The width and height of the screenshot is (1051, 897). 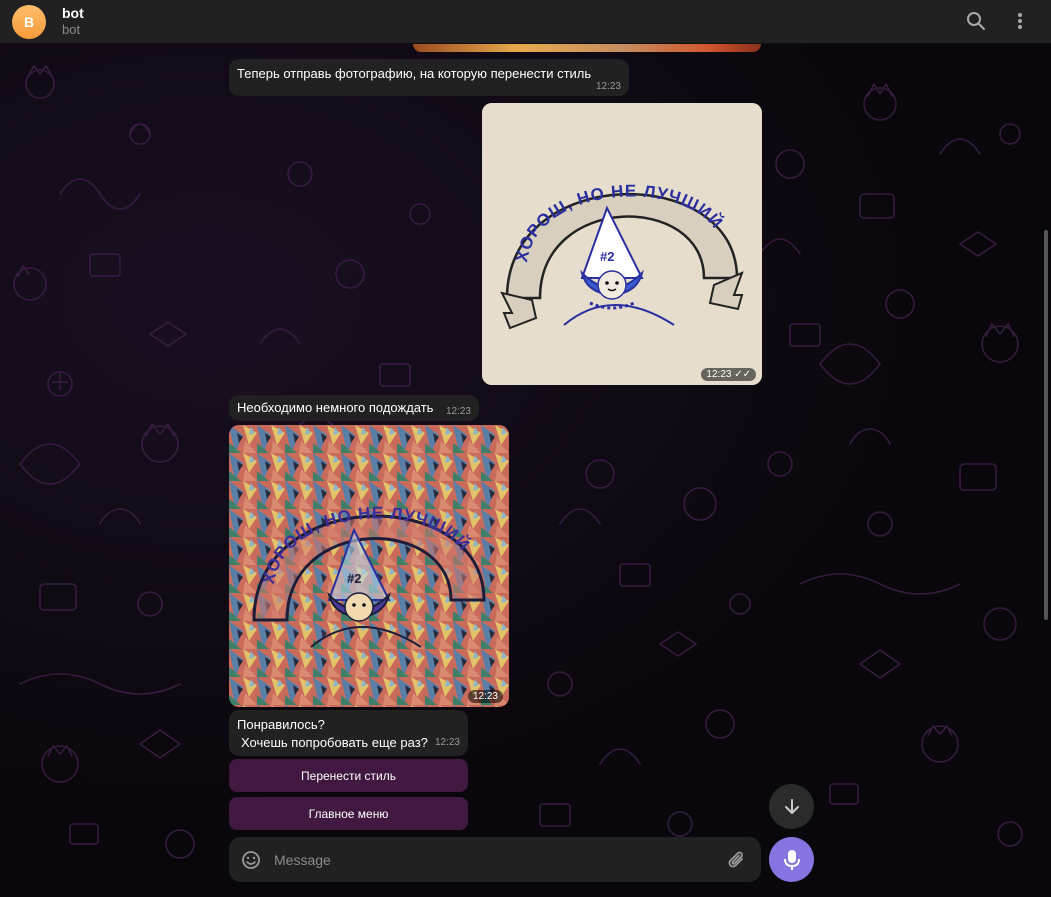 What do you see at coordinates (73, 13) in the screenshot?
I see `chat-title: bot` at bounding box center [73, 13].